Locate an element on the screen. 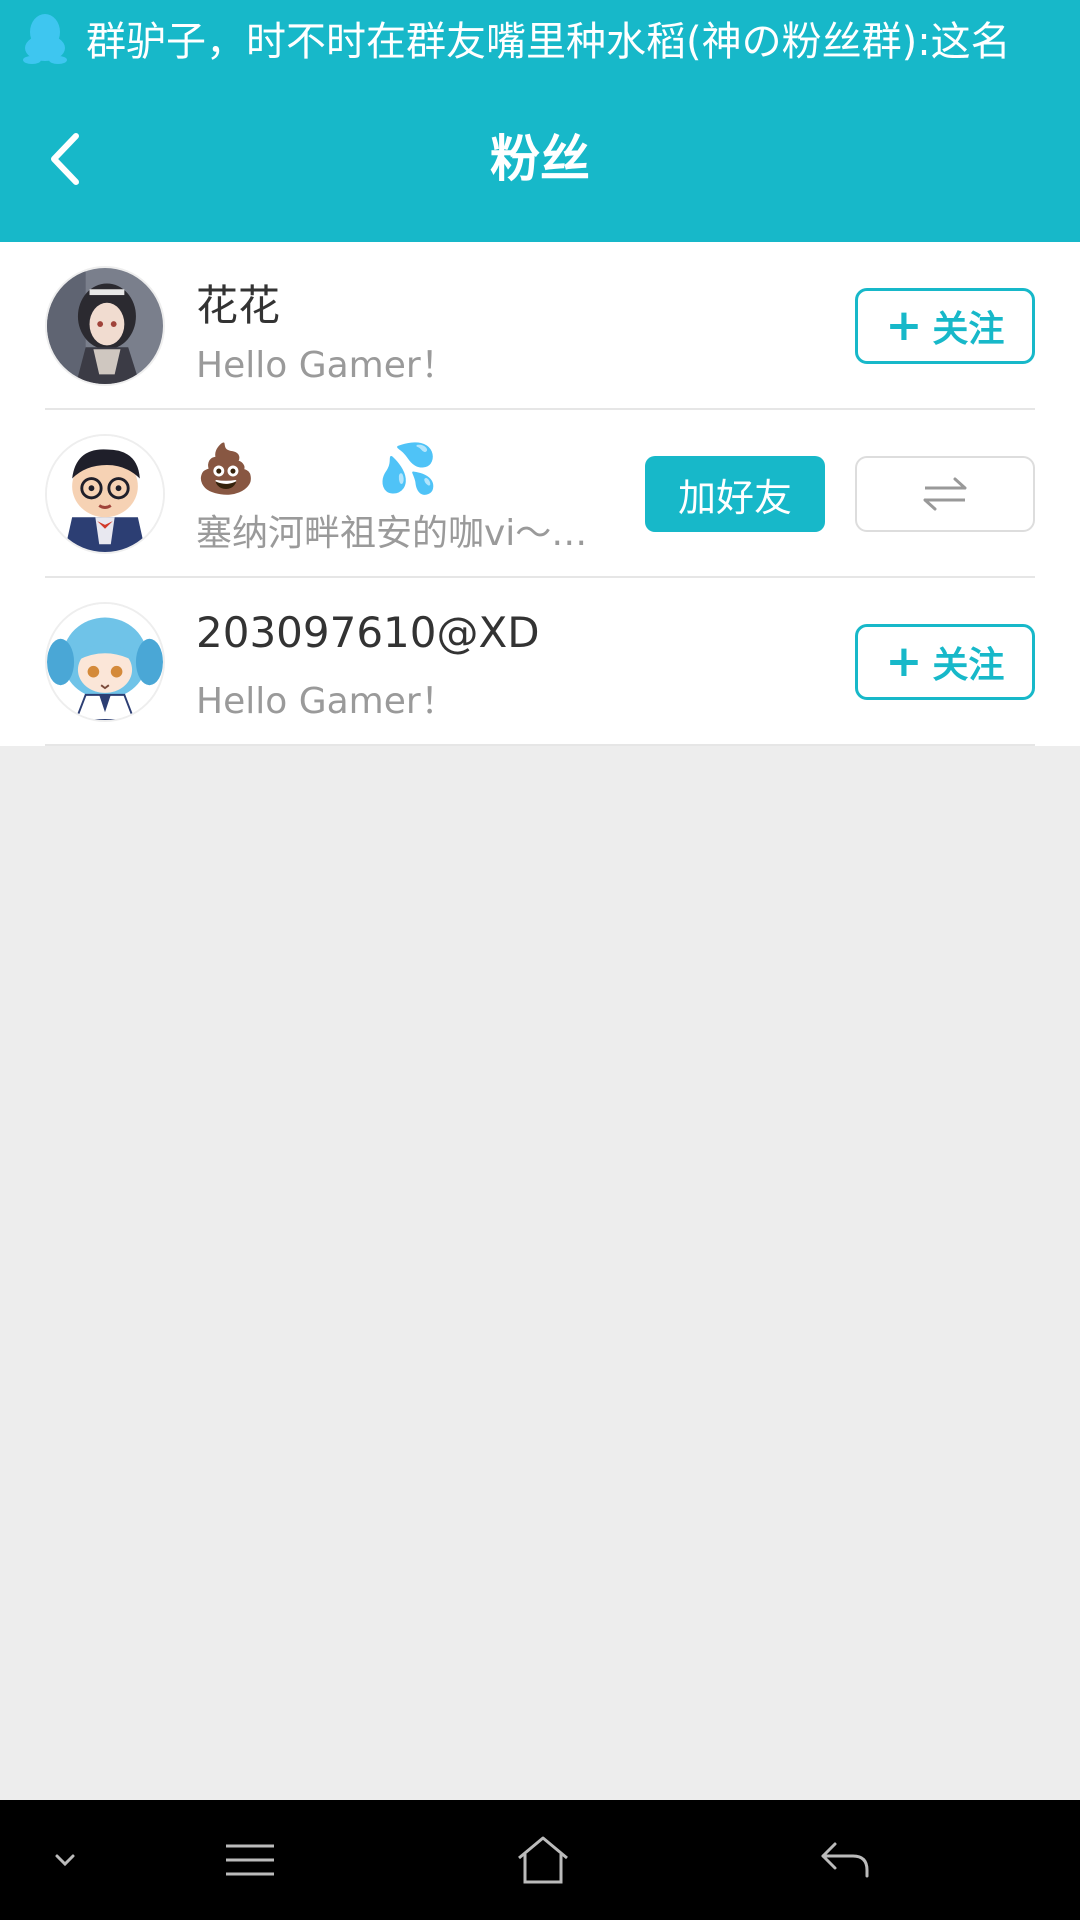 The width and height of the screenshot is (1080, 1920). list-item: 203097610@XD Hello Gamer！ + 关注 is located at coordinates (540, 662).